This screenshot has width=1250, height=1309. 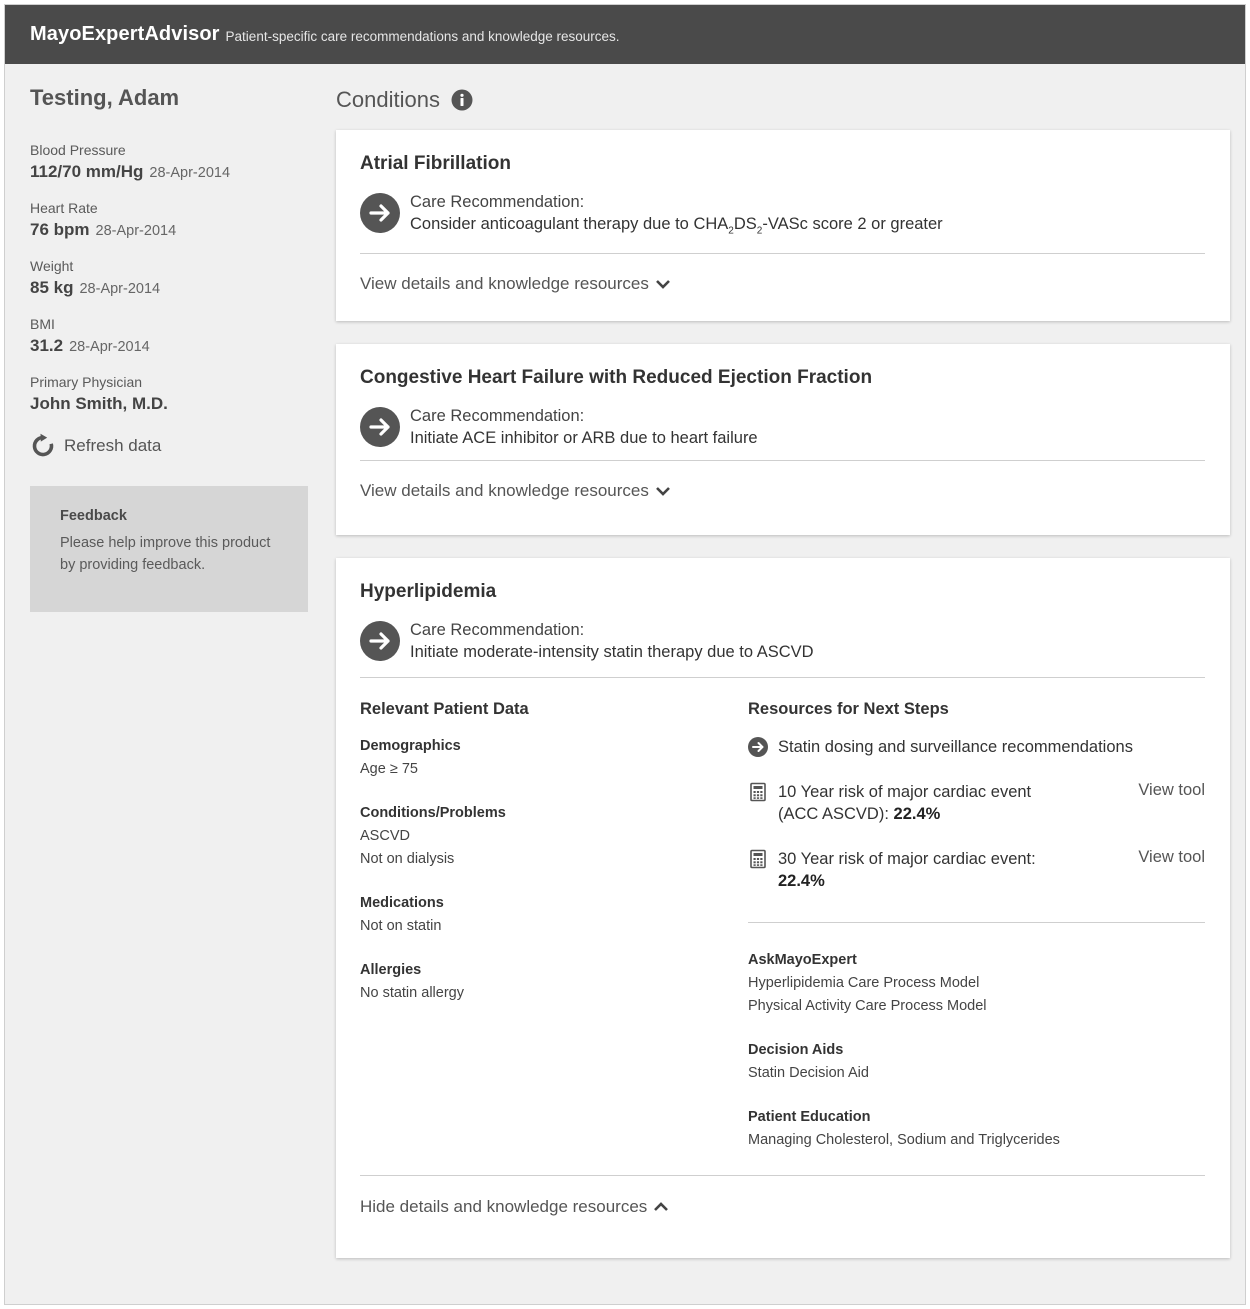 What do you see at coordinates (388, 99) in the screenshot?
I see `conditions-title: Conditions` at bounding box center [388, 99].